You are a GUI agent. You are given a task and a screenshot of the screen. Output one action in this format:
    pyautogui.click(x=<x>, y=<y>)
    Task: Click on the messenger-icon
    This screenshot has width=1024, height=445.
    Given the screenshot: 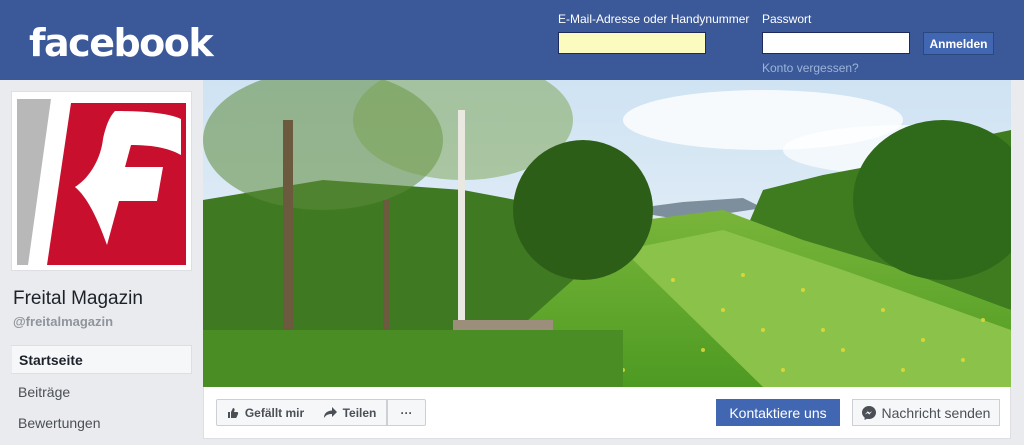 What is the action you would take?
    pyautogui.click(x=868, y=412)
    